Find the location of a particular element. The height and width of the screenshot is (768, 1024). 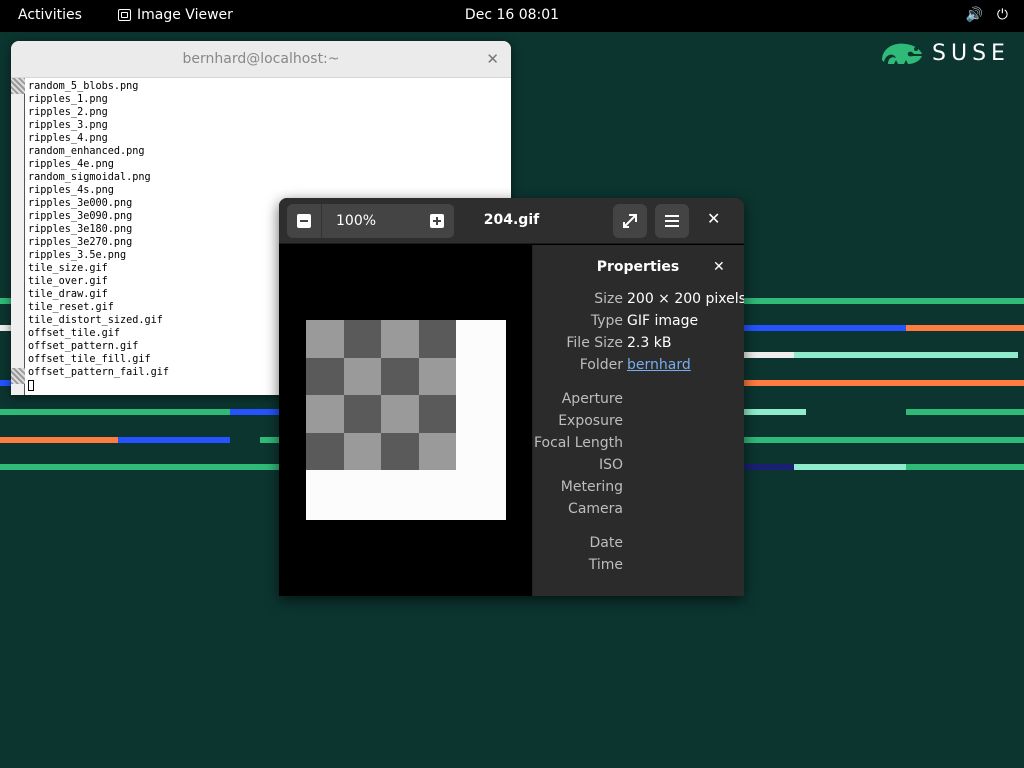

property-size: Size 200 × 200 pixels is located at coordinates (638, 301).